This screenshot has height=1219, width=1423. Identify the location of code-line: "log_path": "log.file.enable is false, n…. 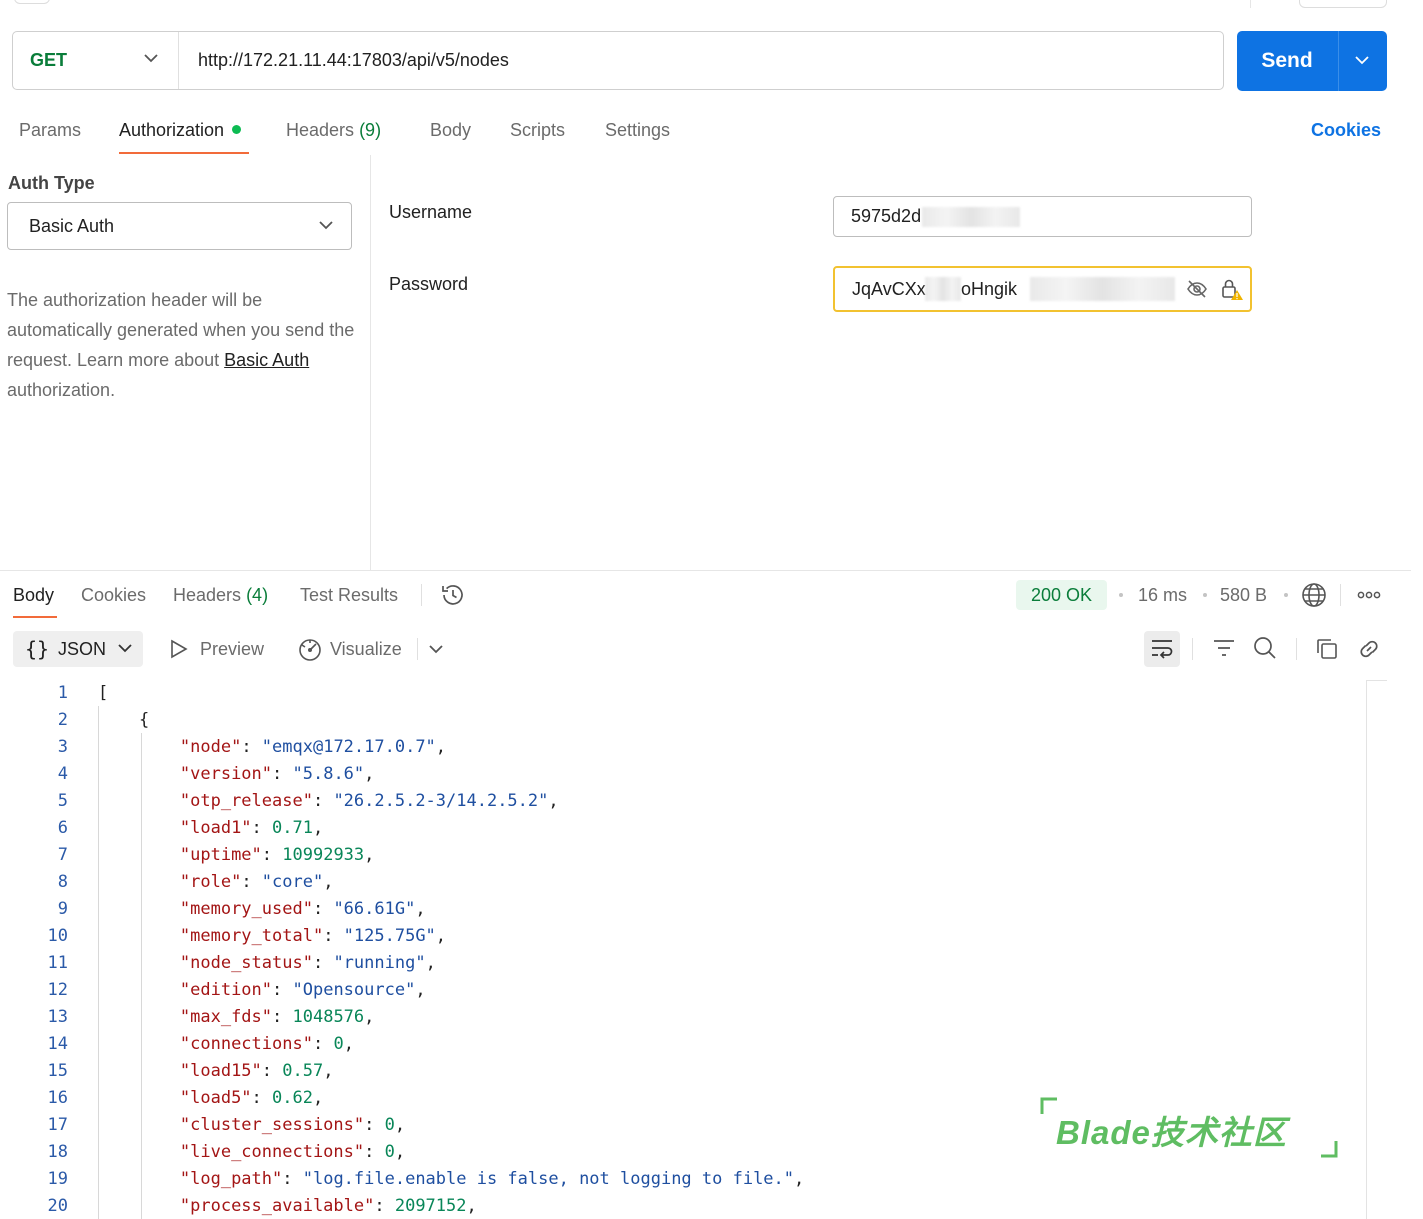
(492, 1179).